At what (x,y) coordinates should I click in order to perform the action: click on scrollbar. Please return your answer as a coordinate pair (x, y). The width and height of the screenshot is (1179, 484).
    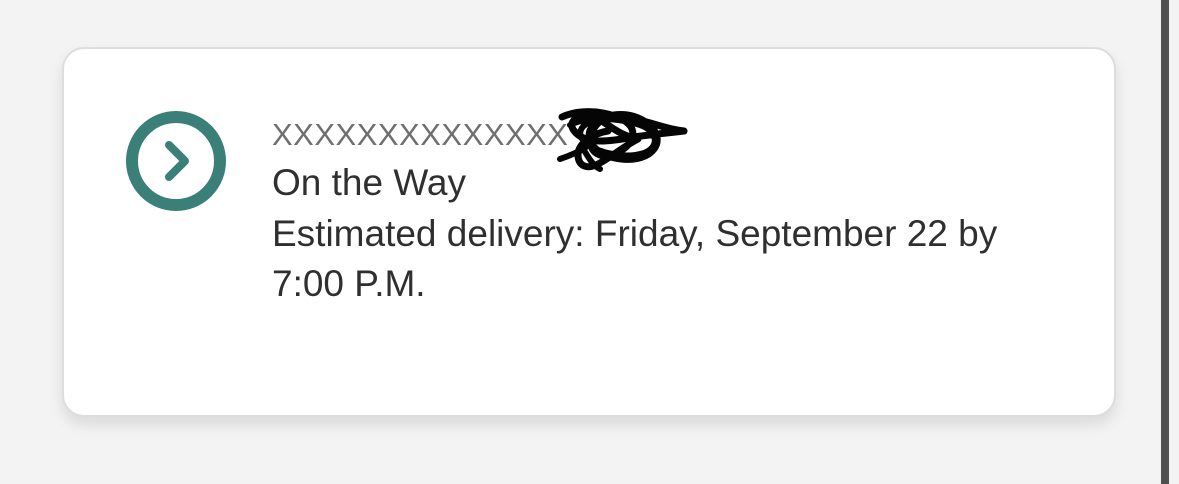
    Looking at the image, I should click on (1165, 242).